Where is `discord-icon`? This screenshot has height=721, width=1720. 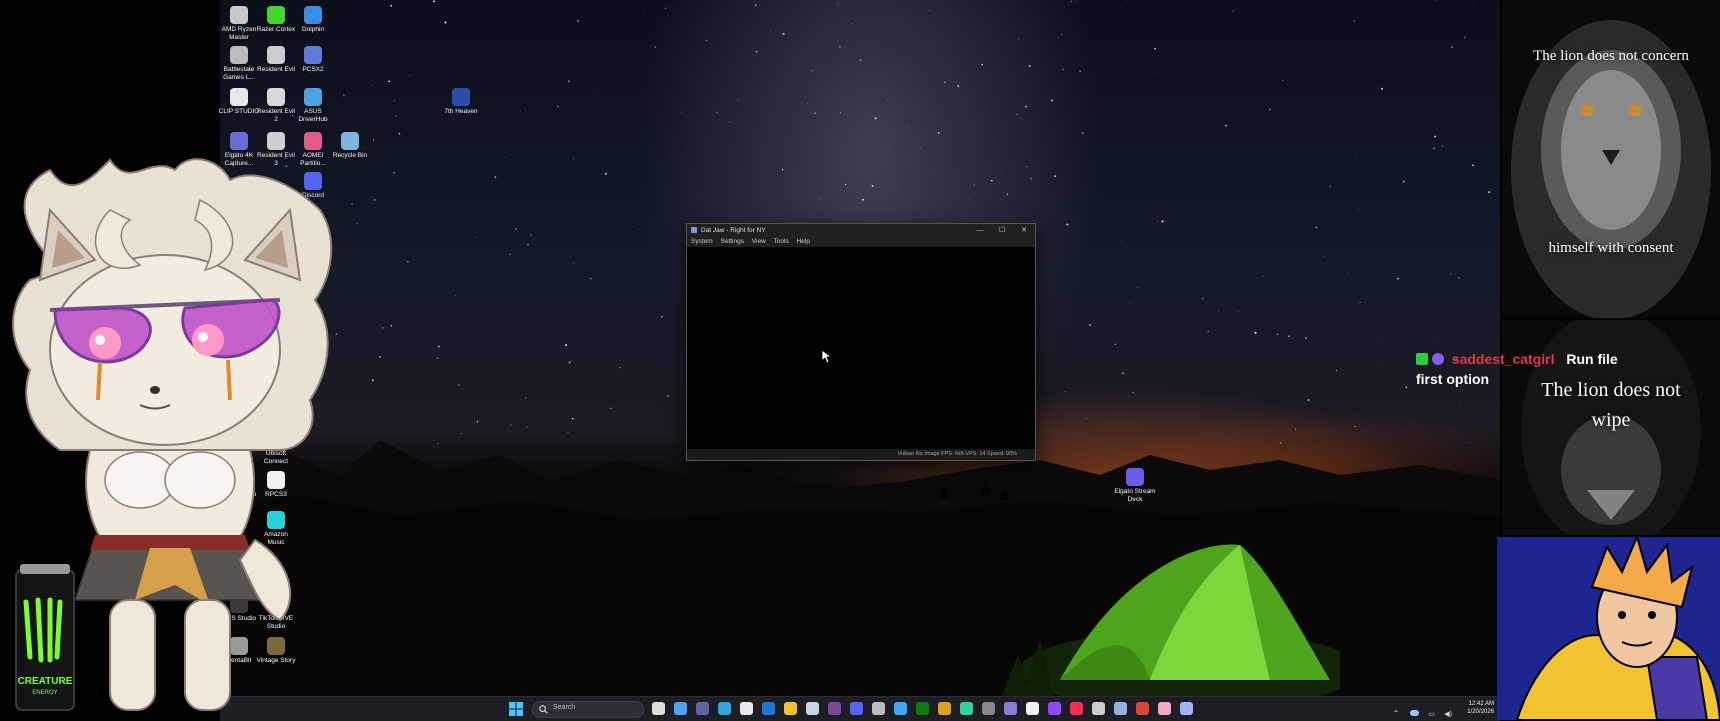
discord-icon is located at coordinates (856, 708).